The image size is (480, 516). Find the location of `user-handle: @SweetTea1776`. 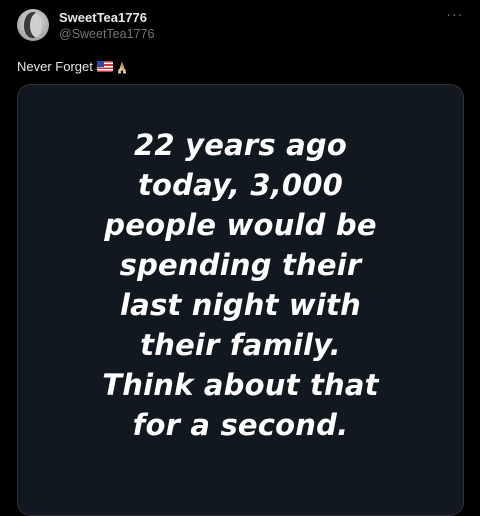

user-handle: @SweetTea1776 is located at coordinates (106, 34).